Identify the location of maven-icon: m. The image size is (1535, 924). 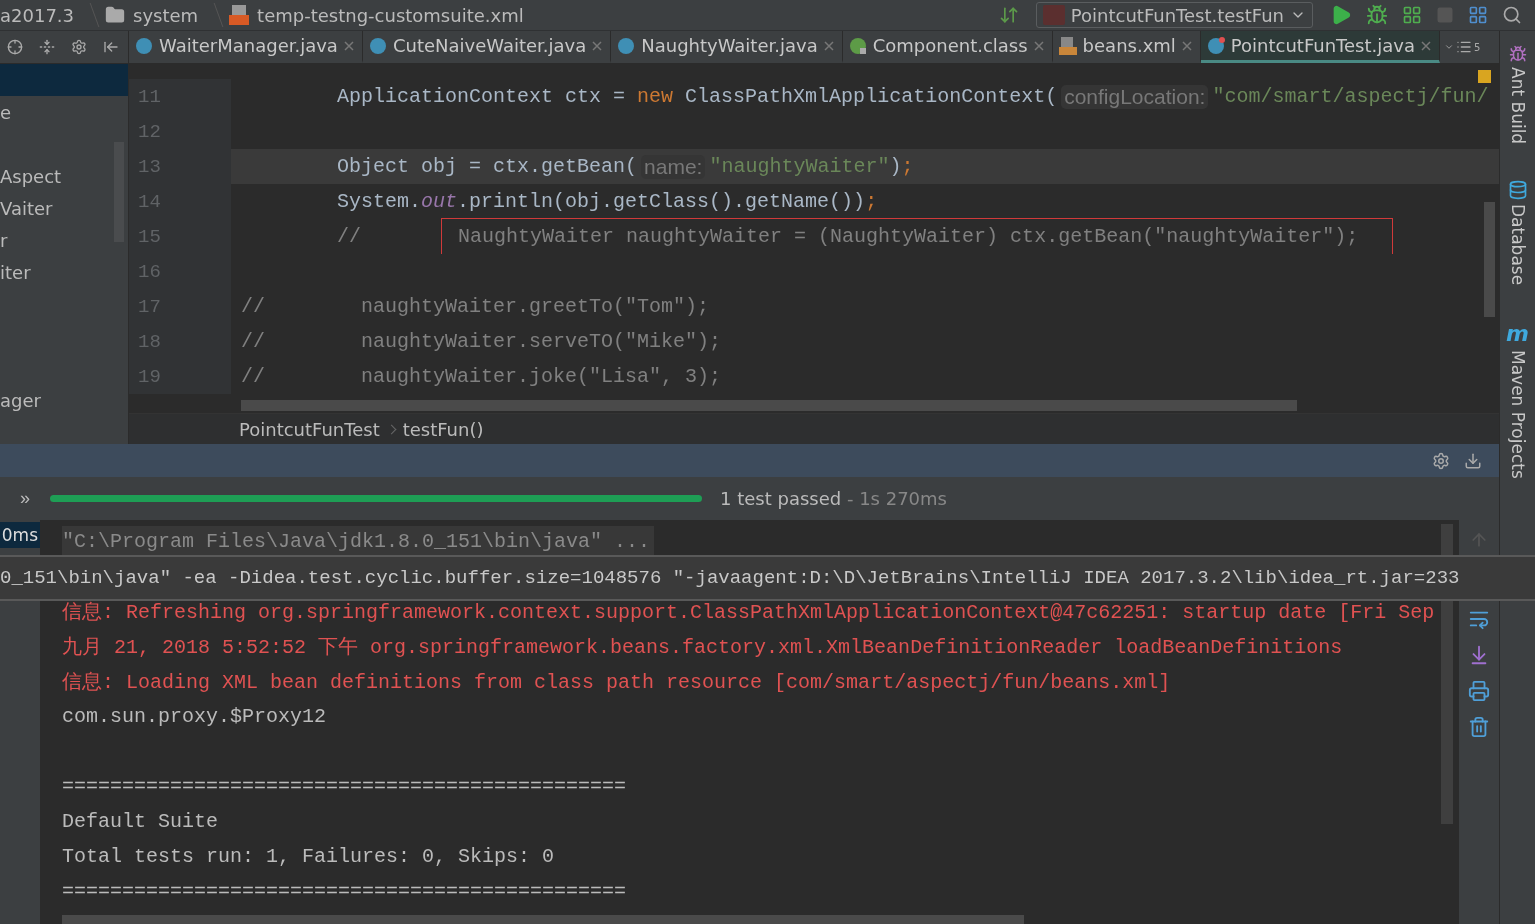
(1517, 334).